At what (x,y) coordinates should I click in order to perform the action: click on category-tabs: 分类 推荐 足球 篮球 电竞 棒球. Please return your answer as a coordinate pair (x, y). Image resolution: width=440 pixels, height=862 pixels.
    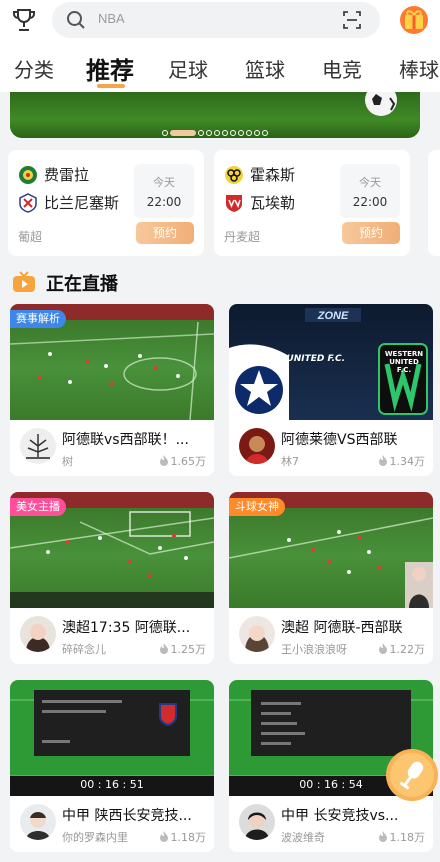
    Looking at the image, I should click on (220, 67).